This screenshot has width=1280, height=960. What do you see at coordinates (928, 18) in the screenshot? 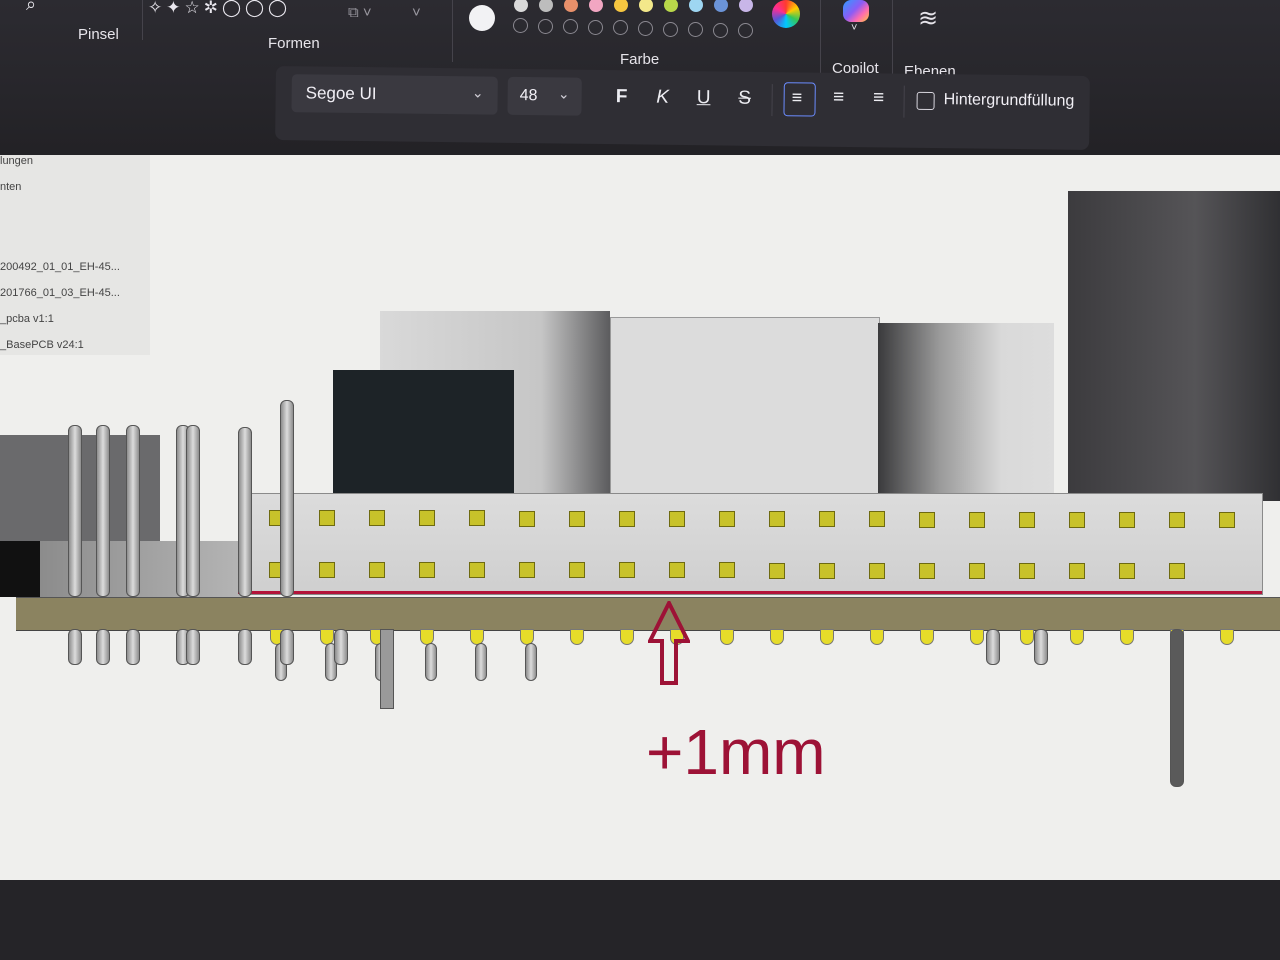
I see `layers-icon: ≋` at bounding box center [928, 18].